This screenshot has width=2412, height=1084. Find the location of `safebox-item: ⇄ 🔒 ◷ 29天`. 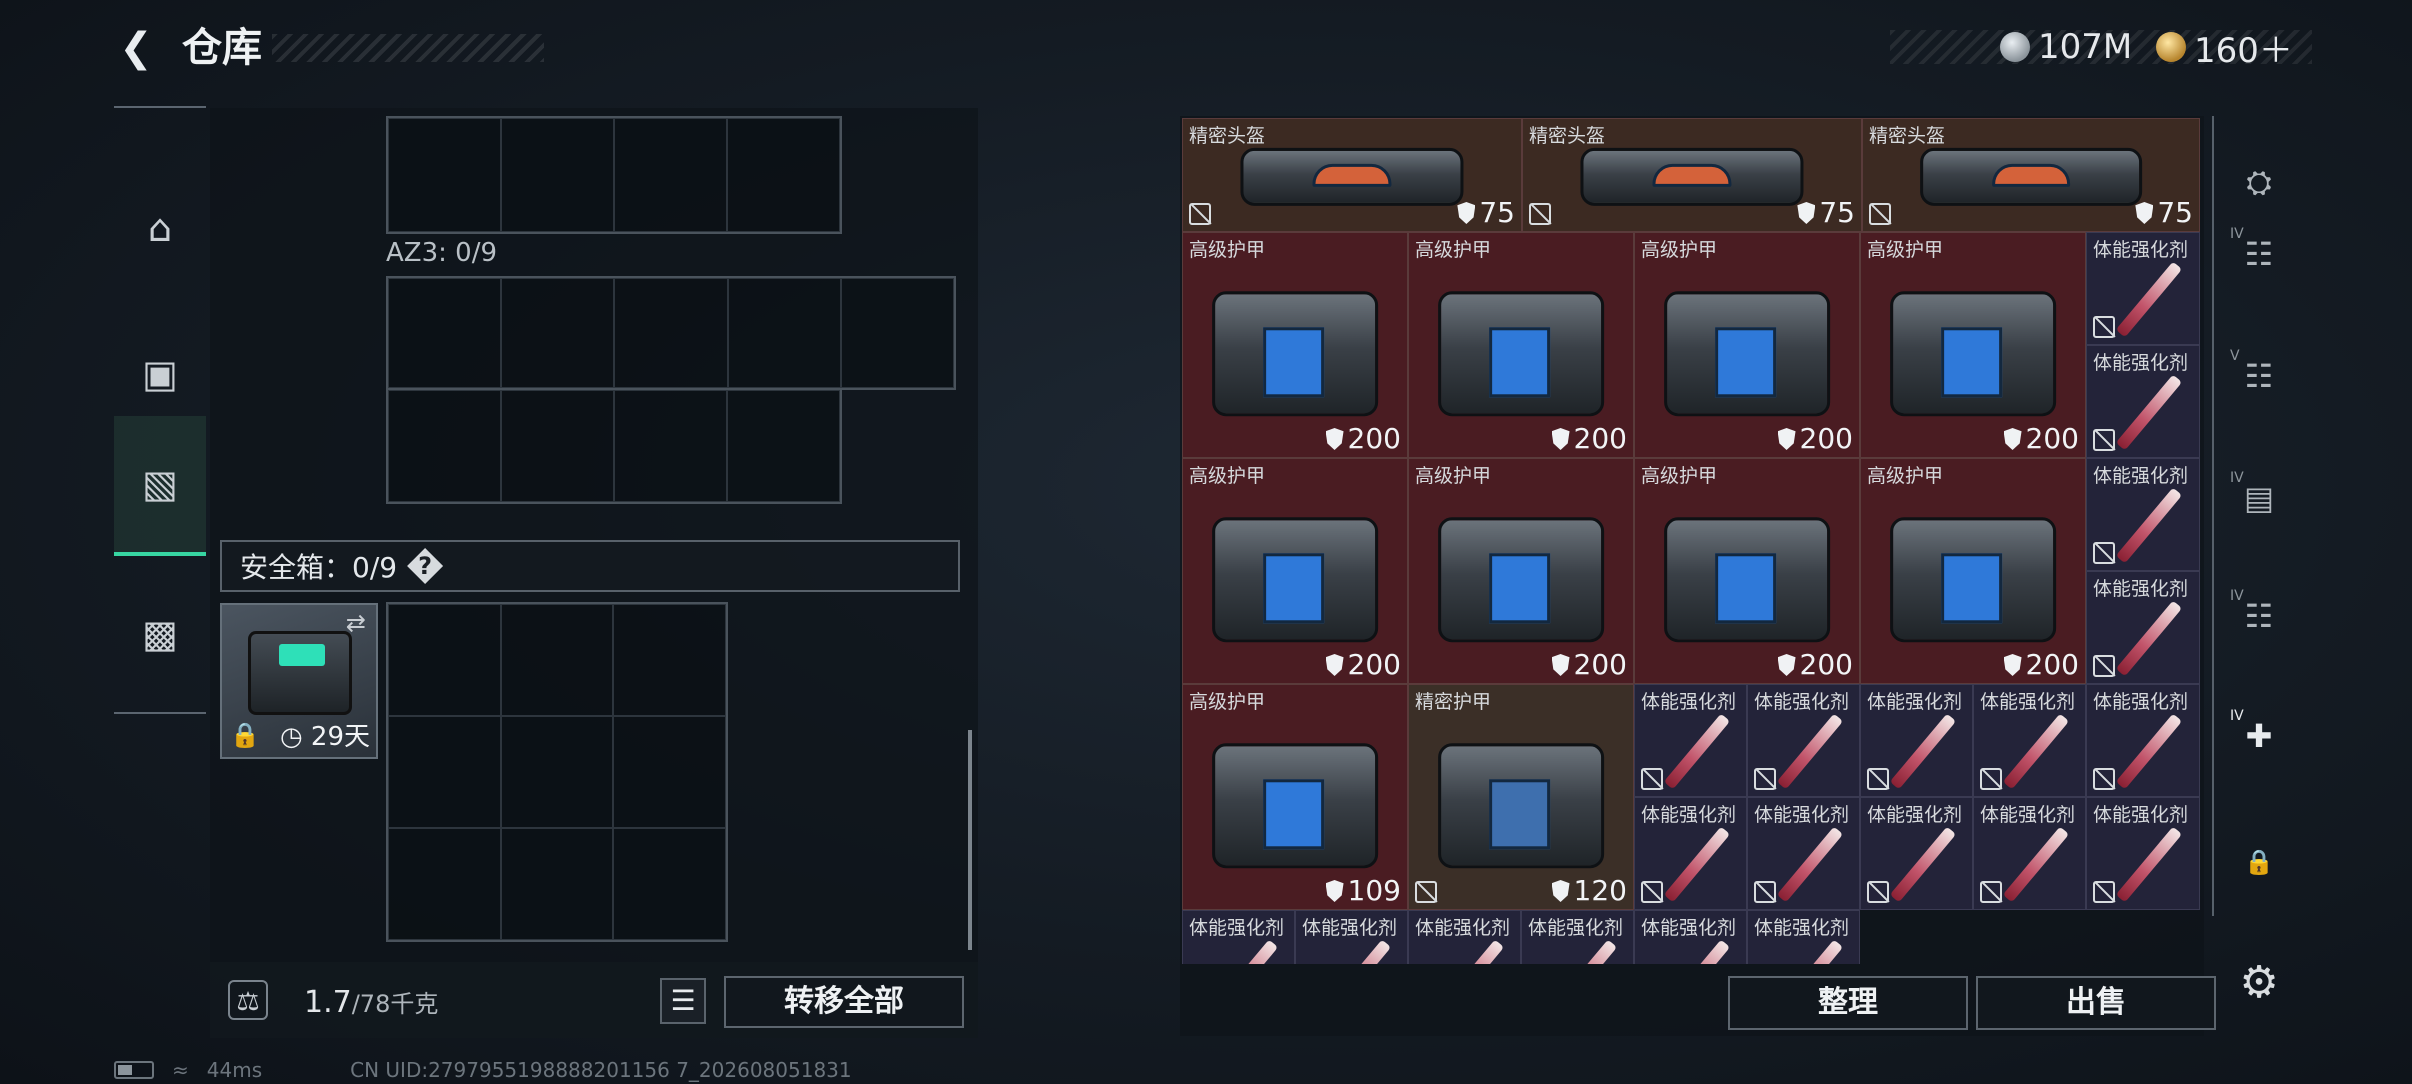

safebox-item: ⇄ 🔒 ◷ 29天 is located at coordinates (299, 681).